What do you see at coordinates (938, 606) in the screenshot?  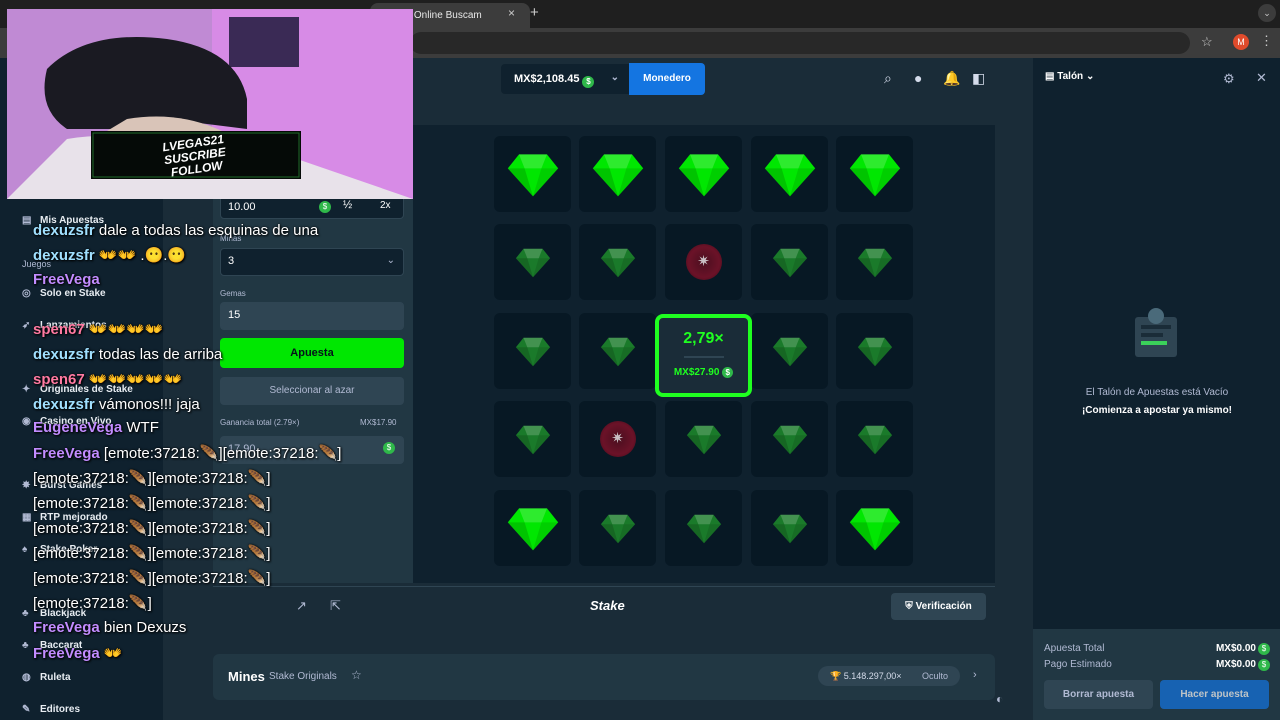 I see `verify-button: ⛨ Verificación` at bounding box center [938, 606].